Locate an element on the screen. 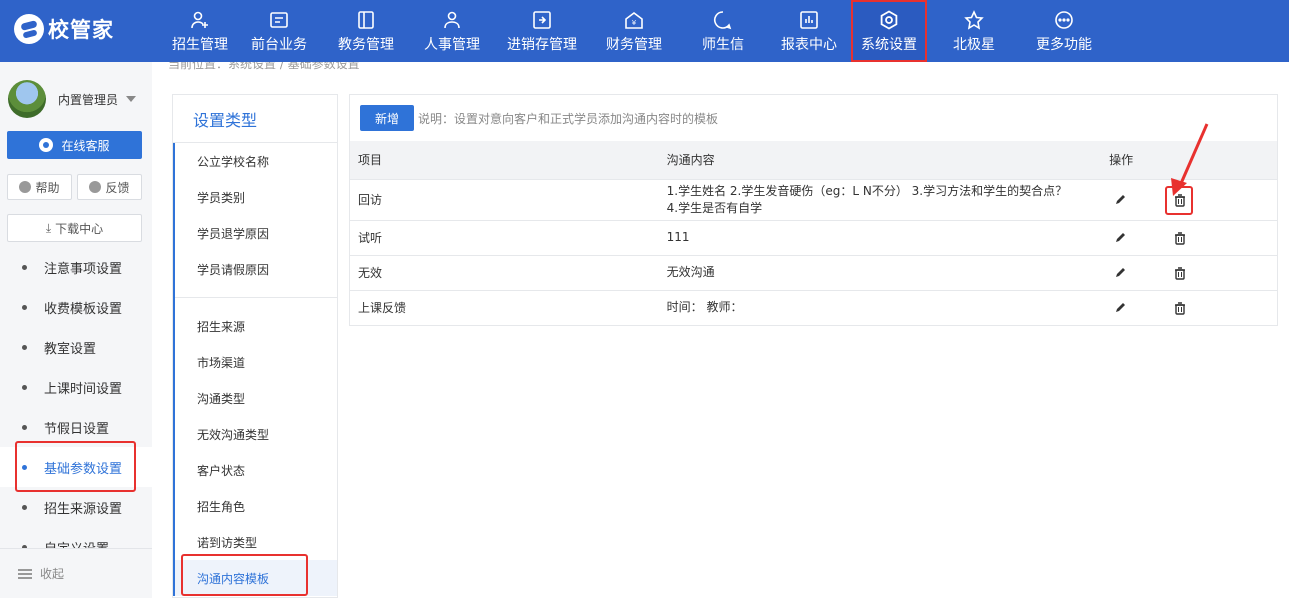 The image size is (1289, 598). toolbar: 新增 说明：设置对意向客户和正式学员添加沟通内容时的模板 is located at coordinates (813, 118).